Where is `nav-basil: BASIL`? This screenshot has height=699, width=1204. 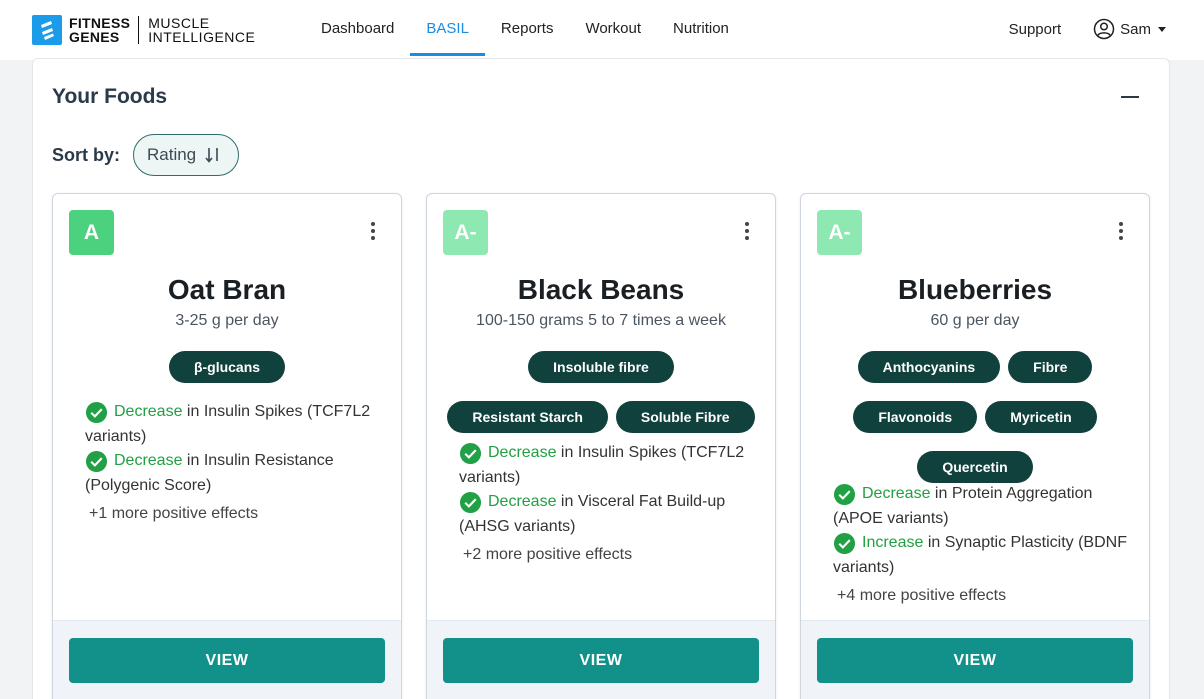 nav-basil: BASIL is located at coordinates (447, 28).